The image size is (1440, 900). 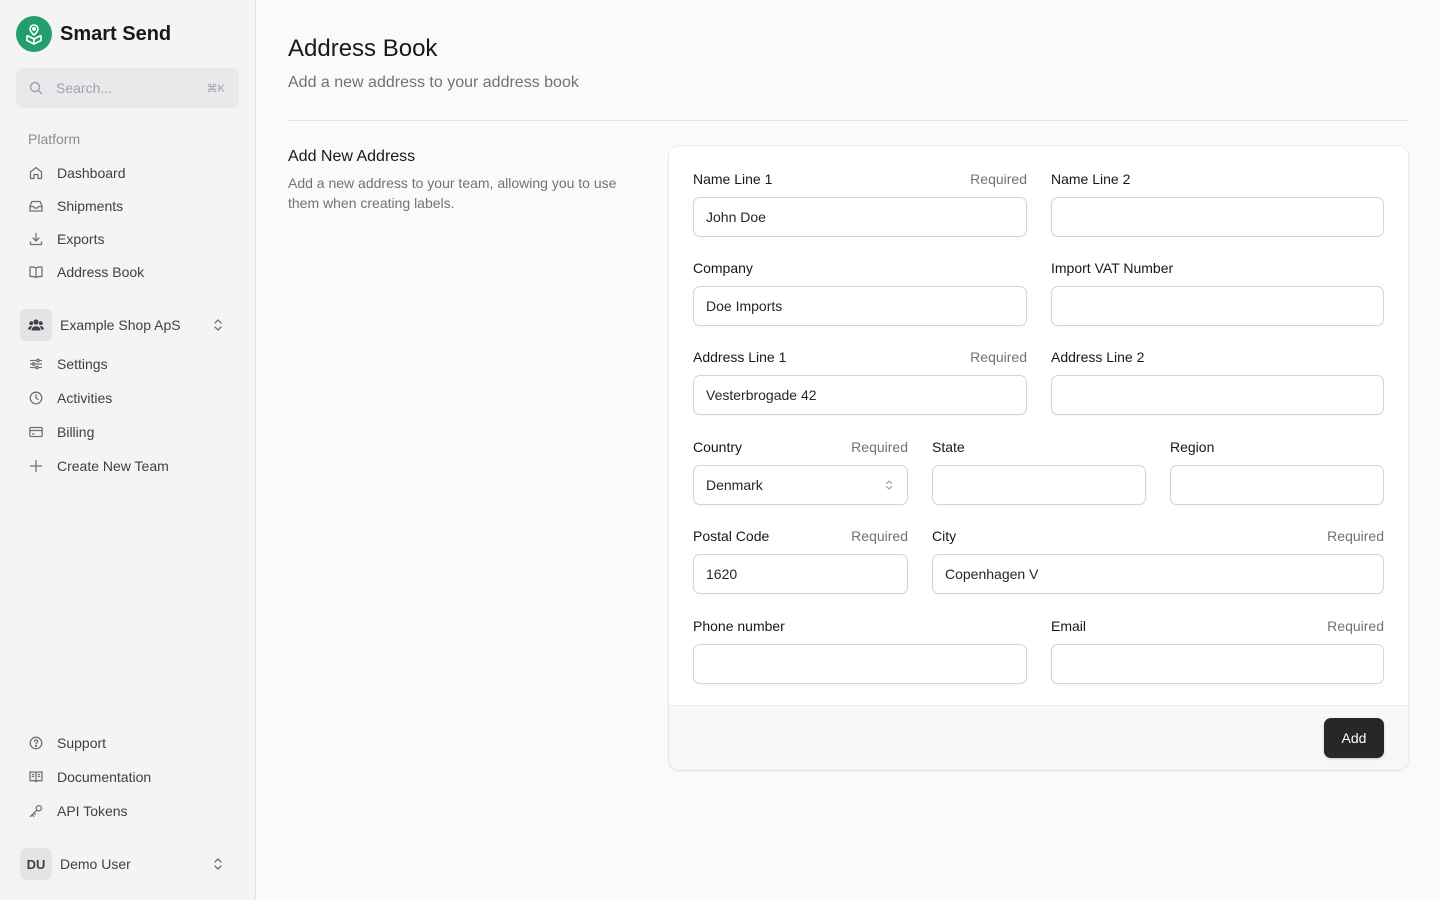 What do you see at coordinates (90, 206) in the screenshot?
I see `sidebar-item-label: Shipments` at bounding box center [90, 206].